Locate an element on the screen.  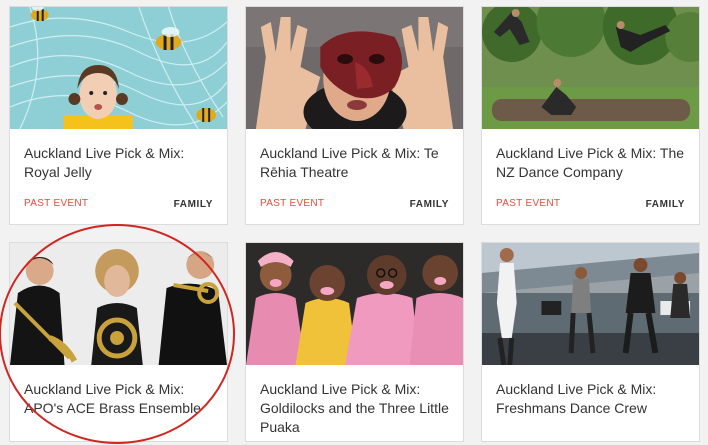
event-image-royal-jelly is located at coordinates (118, 68).